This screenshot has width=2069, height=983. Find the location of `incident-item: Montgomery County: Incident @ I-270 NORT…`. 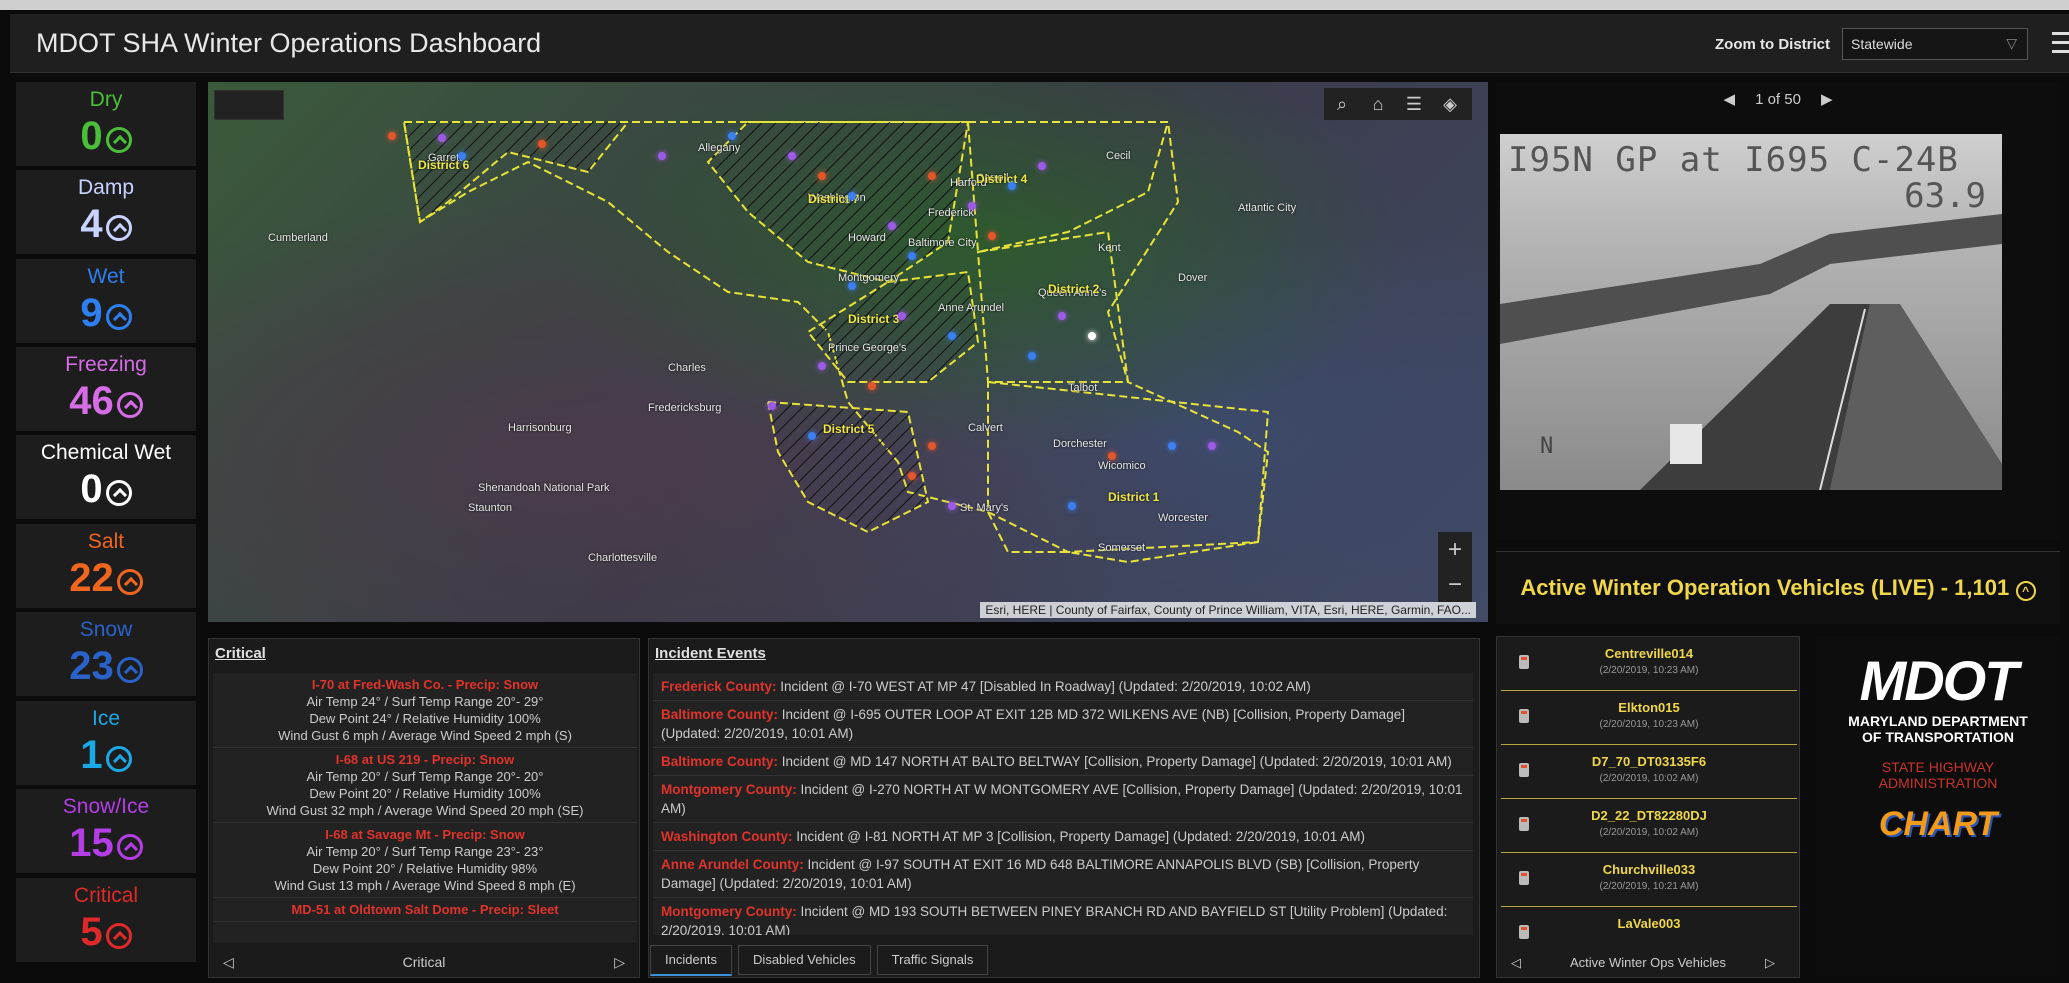

incident-item: Montgomery County: Incident @ I-270 NORT… is located at coordinates (1063, 799).